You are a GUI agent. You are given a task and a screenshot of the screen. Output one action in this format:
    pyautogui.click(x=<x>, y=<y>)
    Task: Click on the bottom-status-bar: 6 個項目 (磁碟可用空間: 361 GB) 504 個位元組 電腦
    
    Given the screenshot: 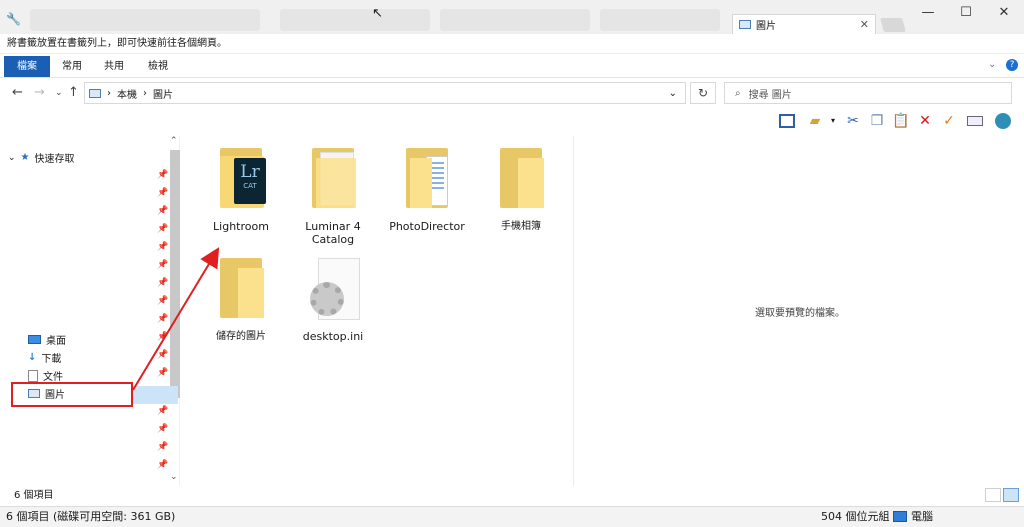 What is the action you would take?
    pyautogui.click(x=512, y=516)
    